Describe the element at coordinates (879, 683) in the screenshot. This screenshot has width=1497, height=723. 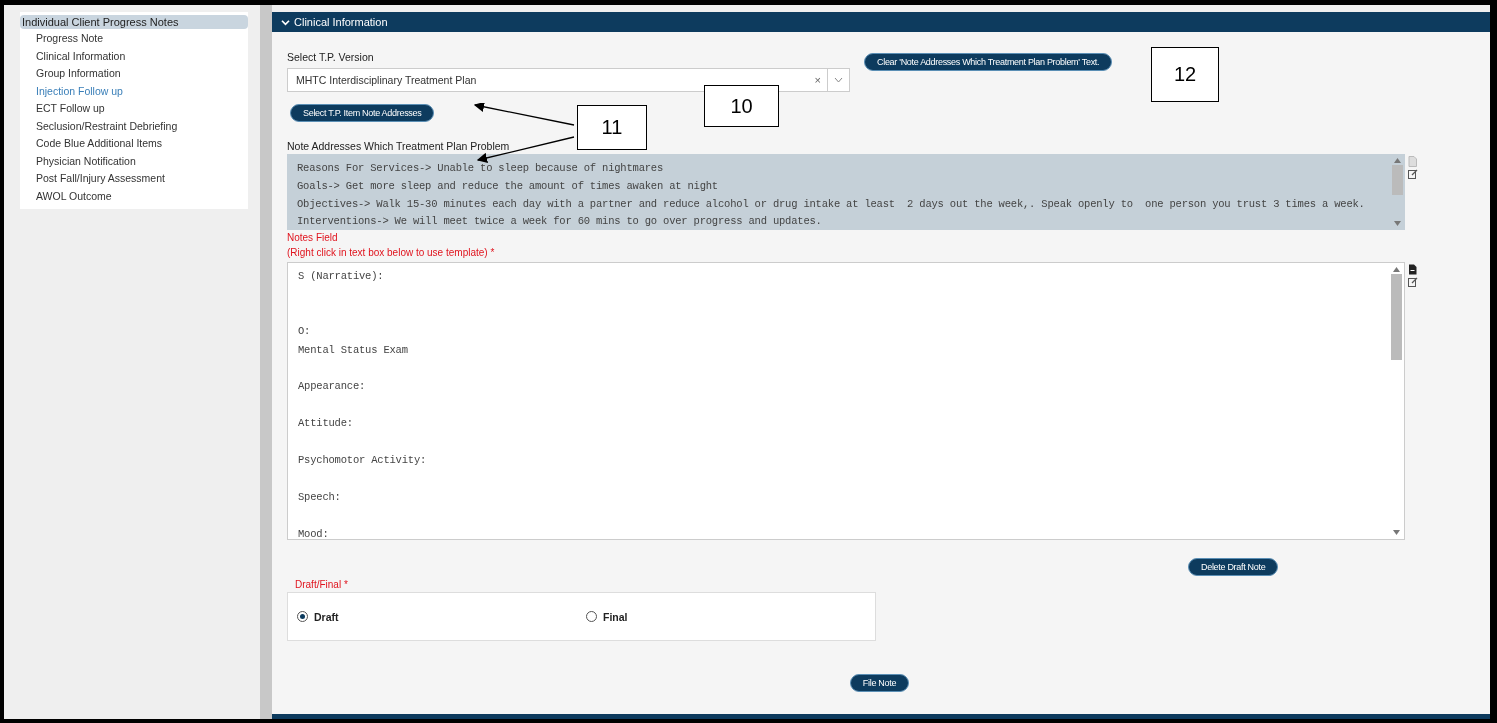
I see `file-note-button: File Note` at that location.